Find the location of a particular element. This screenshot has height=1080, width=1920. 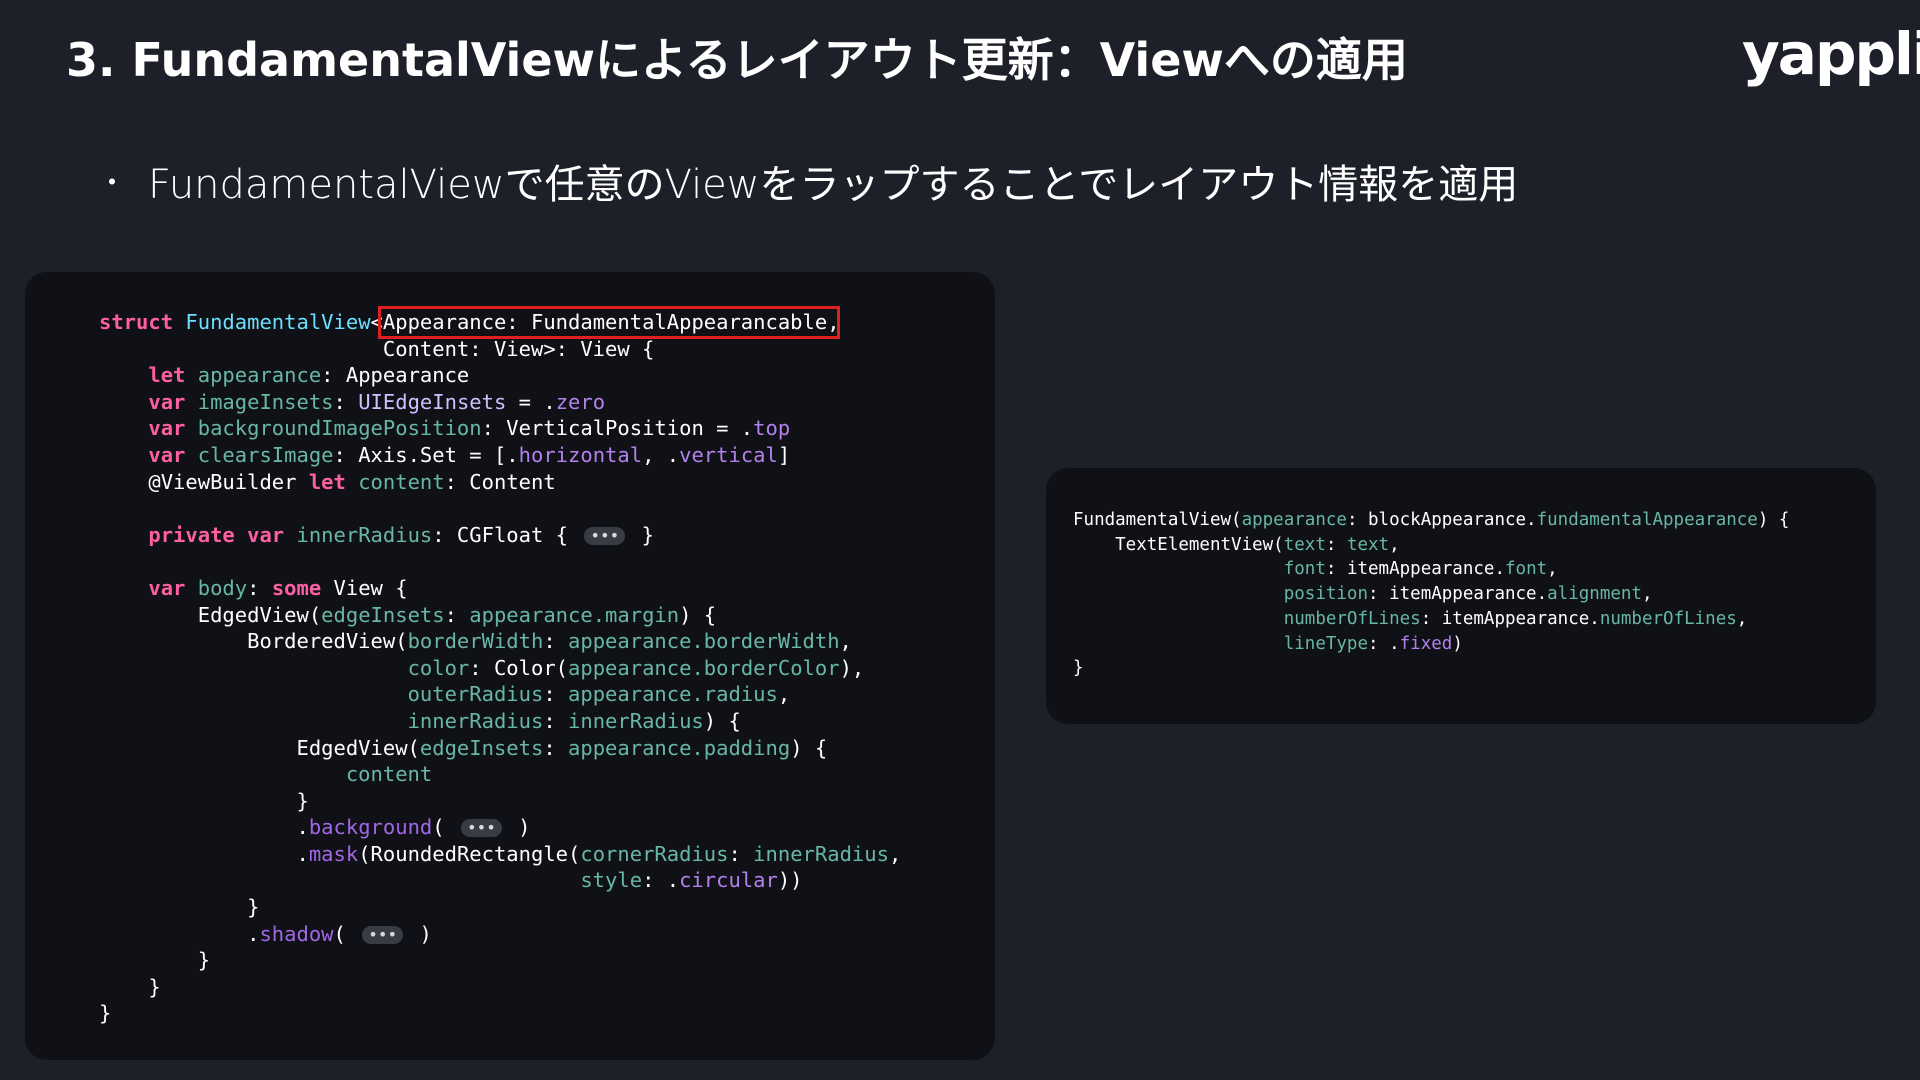

code-token: , . is located at coordinates (661, 454).